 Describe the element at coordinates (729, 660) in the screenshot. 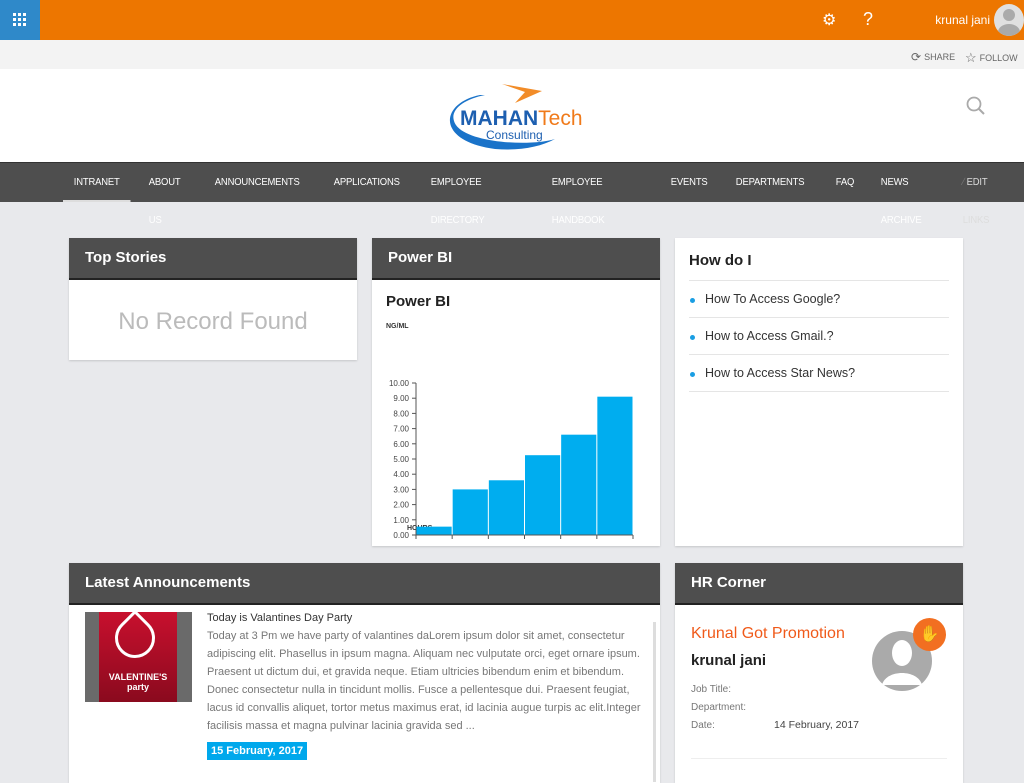

I see `employee-name: krunal jani` at that location.